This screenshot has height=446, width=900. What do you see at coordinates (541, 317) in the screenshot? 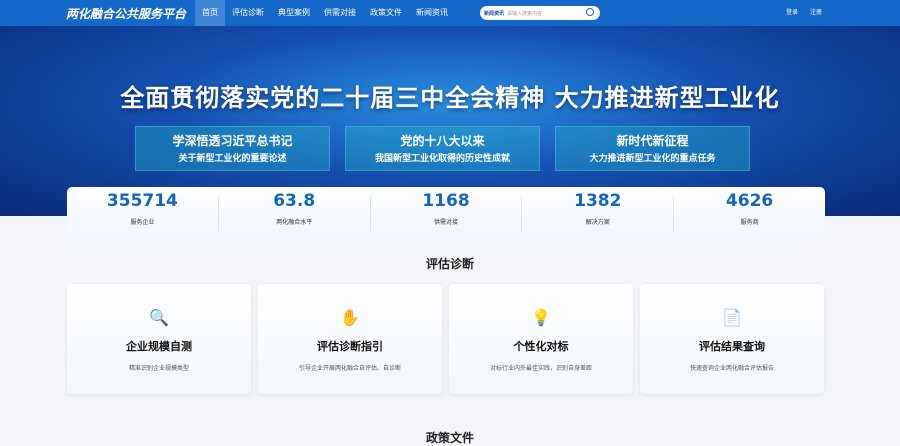
I see `lightbulb-icon: 💡` at bounding box center [541, 317].